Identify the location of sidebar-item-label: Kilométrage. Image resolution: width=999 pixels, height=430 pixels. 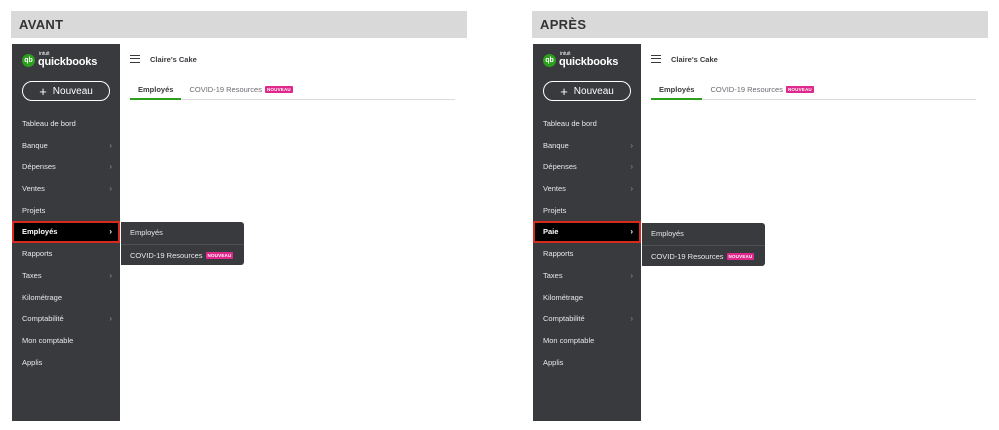
(42, 297).